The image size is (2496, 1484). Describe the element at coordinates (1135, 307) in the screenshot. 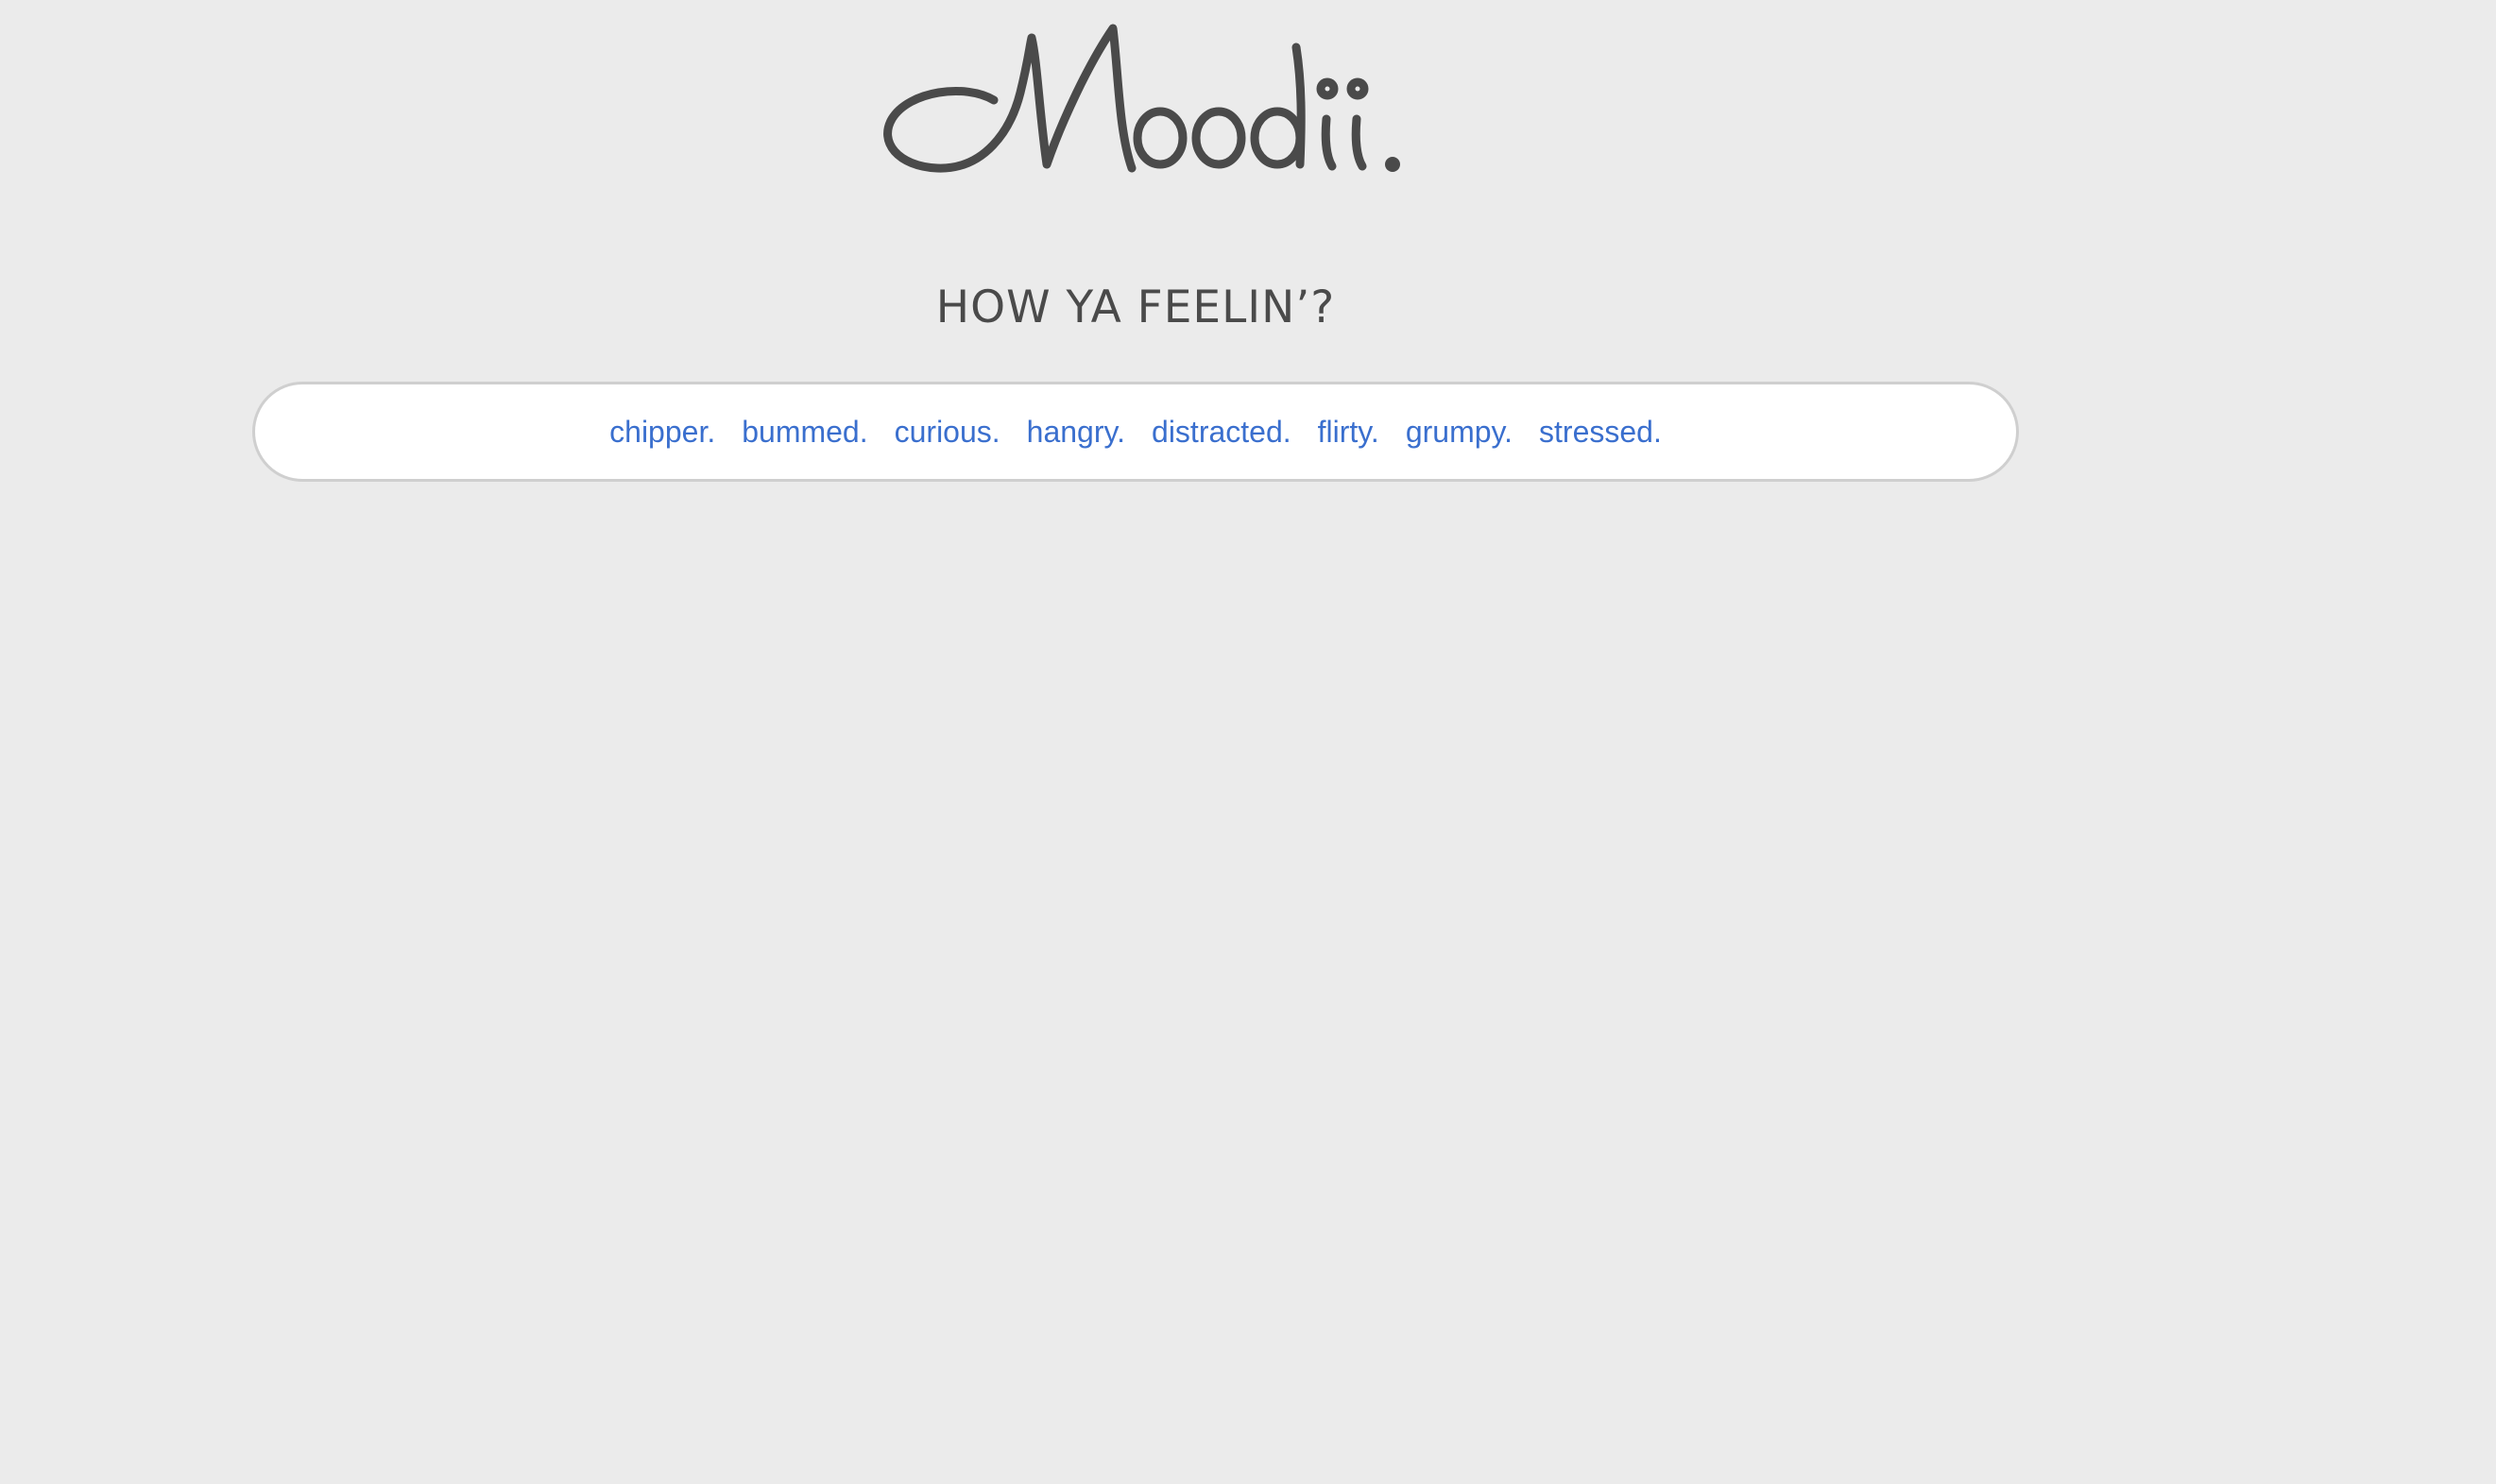

I see `mood-prompt-heading: HOW YA FEELIN’?` at that location.